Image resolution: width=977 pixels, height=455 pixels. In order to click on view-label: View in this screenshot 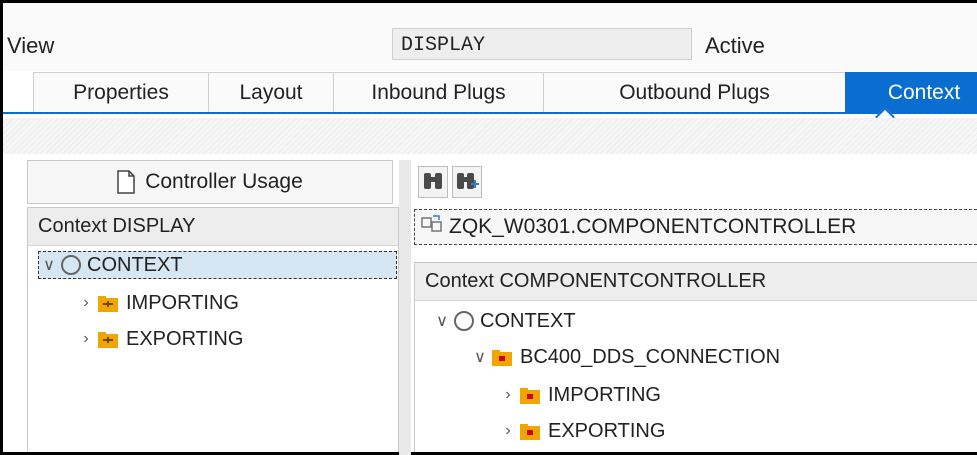, I will do `click(31, 45)`.